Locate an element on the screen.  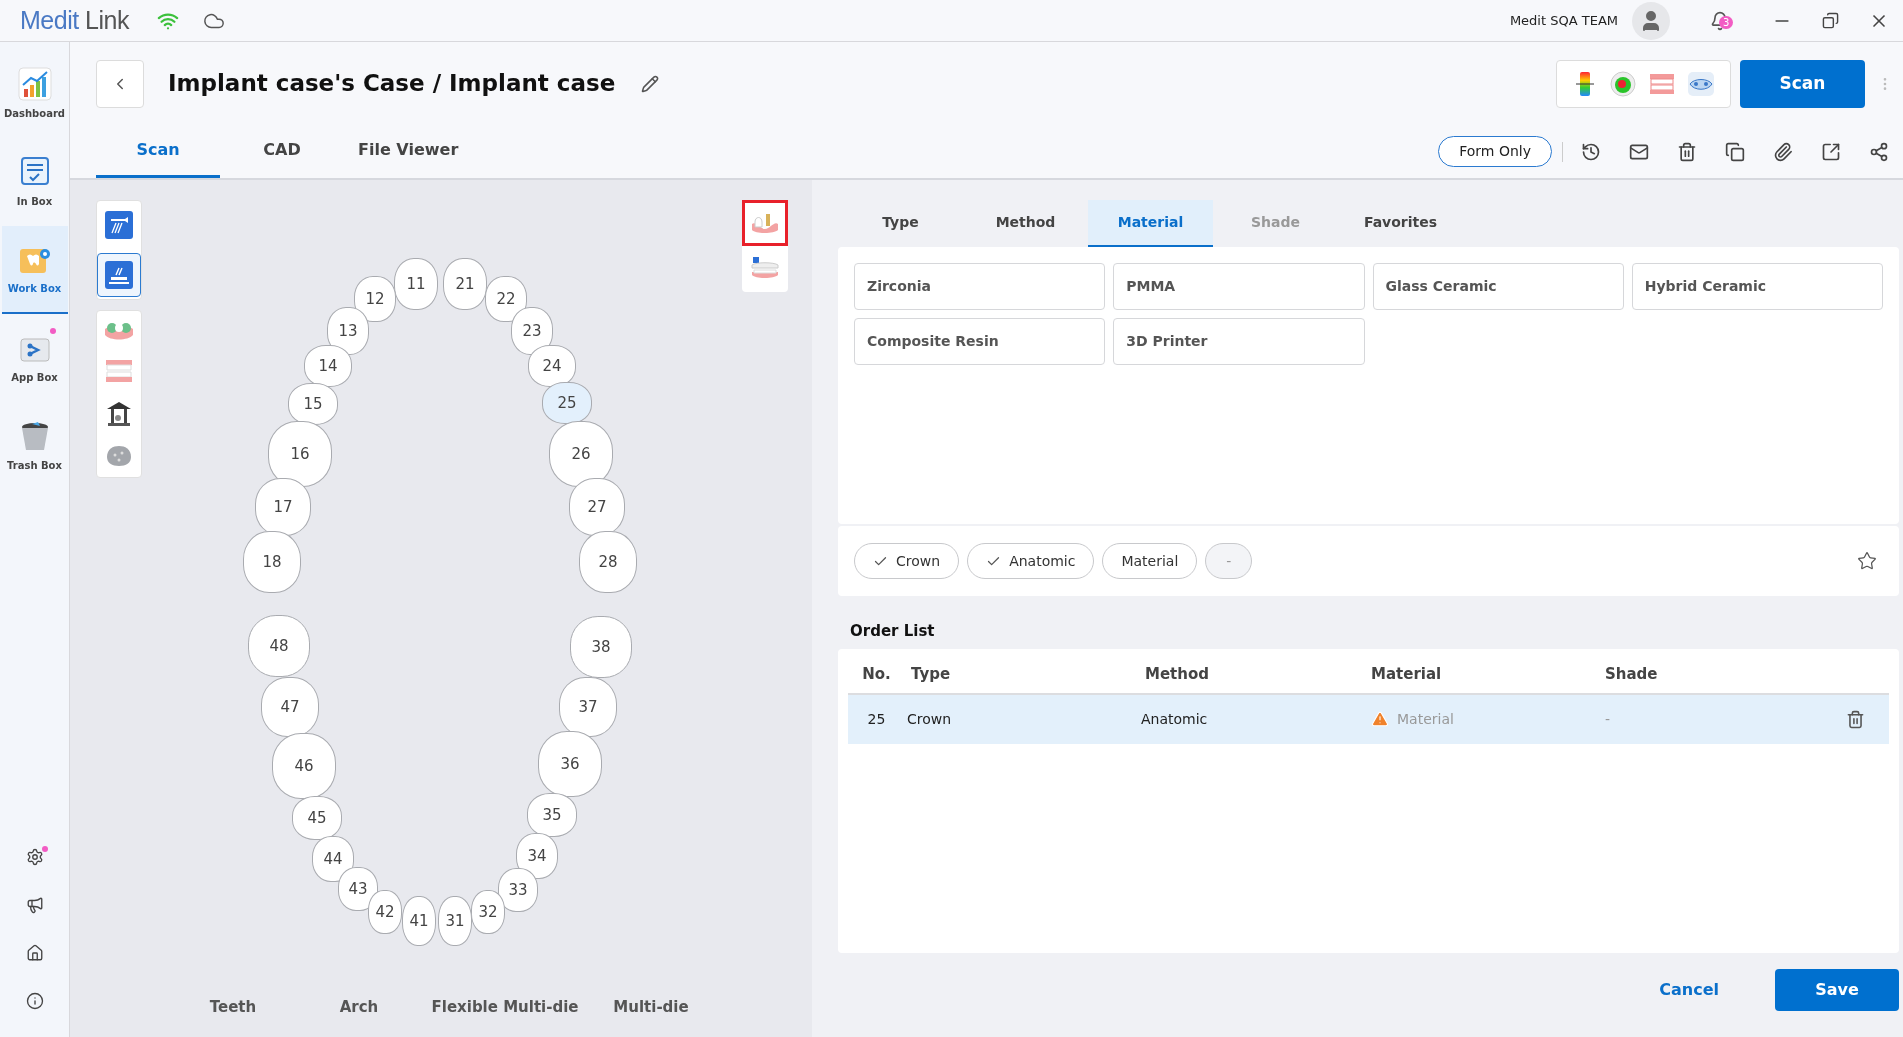
material-option: 3D Printer is located at coordinates (1239, 341).